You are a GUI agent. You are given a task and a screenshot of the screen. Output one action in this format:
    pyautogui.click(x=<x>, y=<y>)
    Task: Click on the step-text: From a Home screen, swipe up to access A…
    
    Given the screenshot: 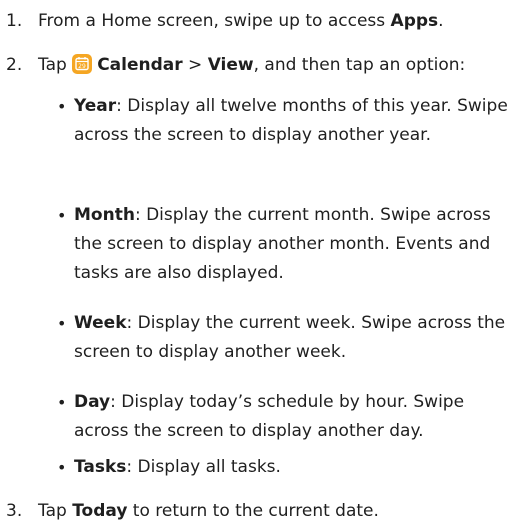 What is the action you would take?
    pyautogui.click(x=241, y=21)
    